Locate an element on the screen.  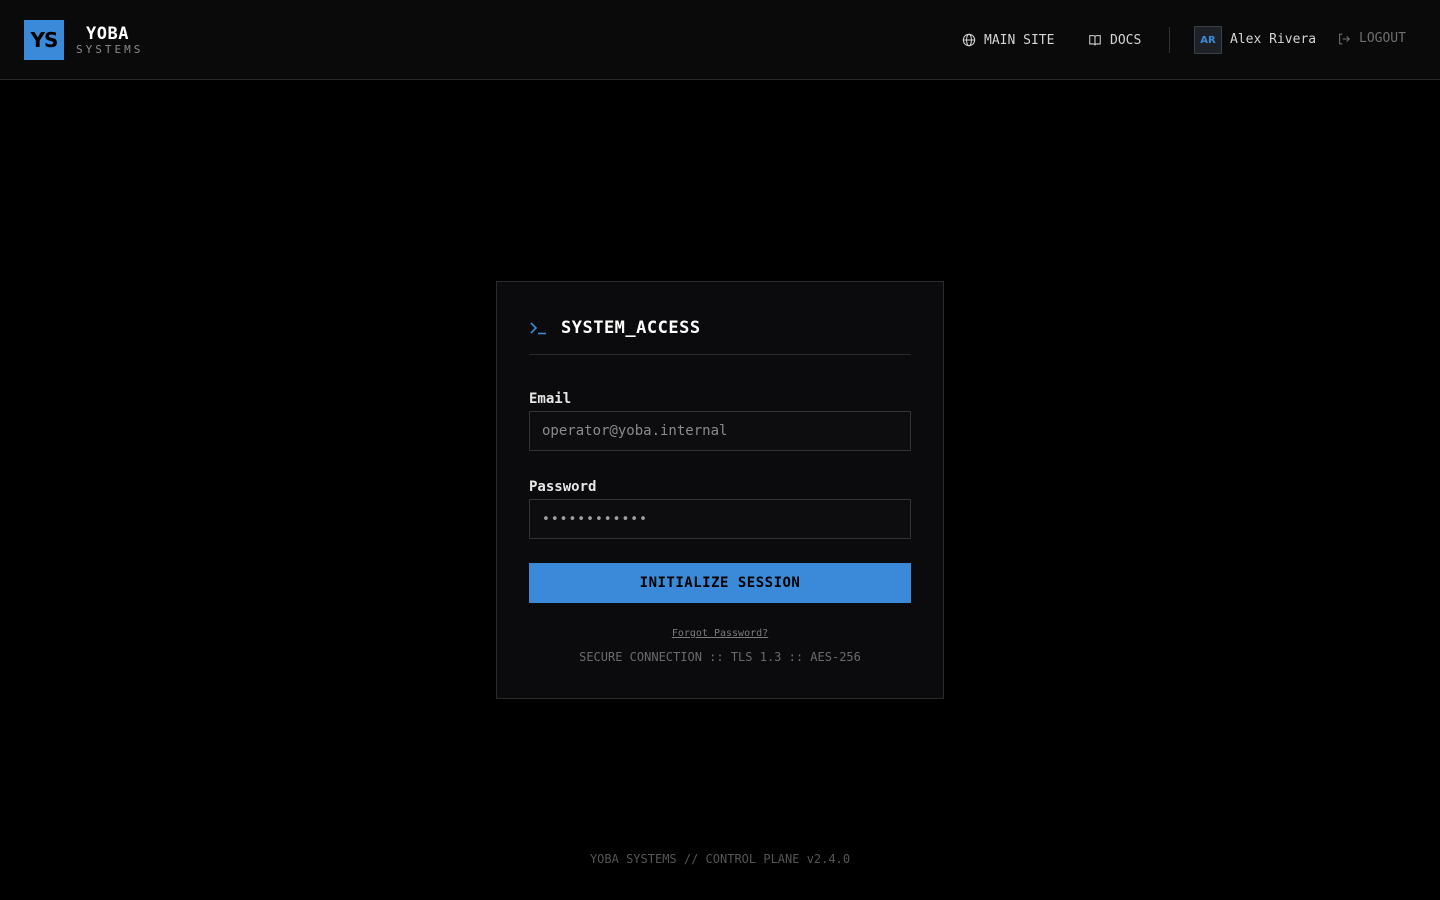
logout-label: LOGOUT is located at coordinates (1382, 38).